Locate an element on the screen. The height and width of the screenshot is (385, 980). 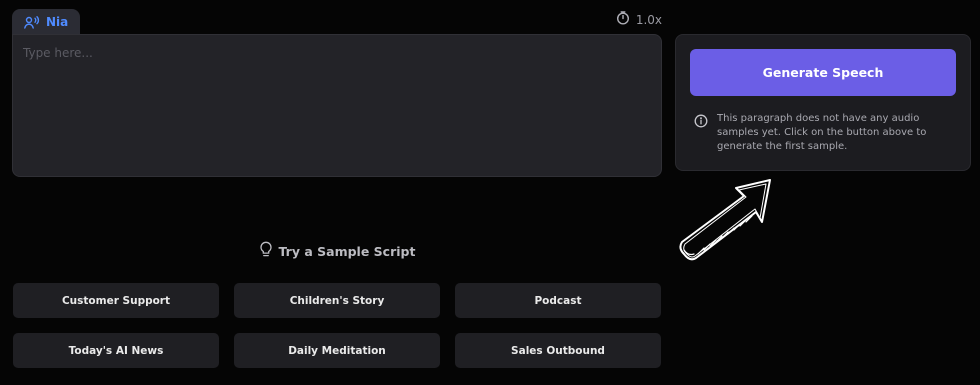
sample-ai-news-button: Today's AI News is located at coordinates (116, 350).